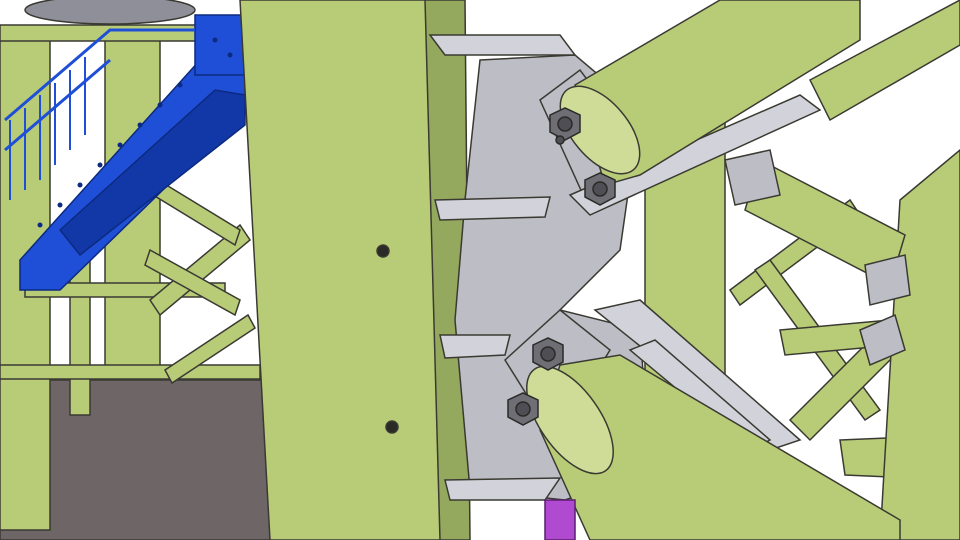 The width and height of the screenshot is (960, 540). What do you see at coordinates (503, 489) in the screenshot?
I see `stiffener-bottom` at bounding box center [503, 489].